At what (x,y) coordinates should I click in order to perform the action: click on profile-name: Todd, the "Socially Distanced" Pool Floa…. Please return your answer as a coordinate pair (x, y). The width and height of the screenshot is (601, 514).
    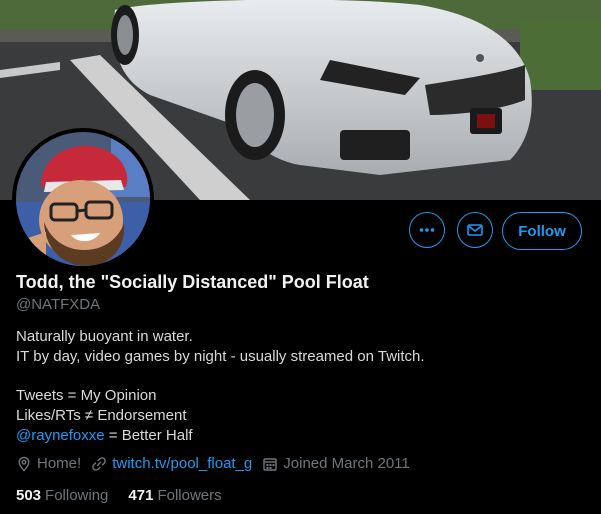
    Looking at the image, I should click on (192, 282).